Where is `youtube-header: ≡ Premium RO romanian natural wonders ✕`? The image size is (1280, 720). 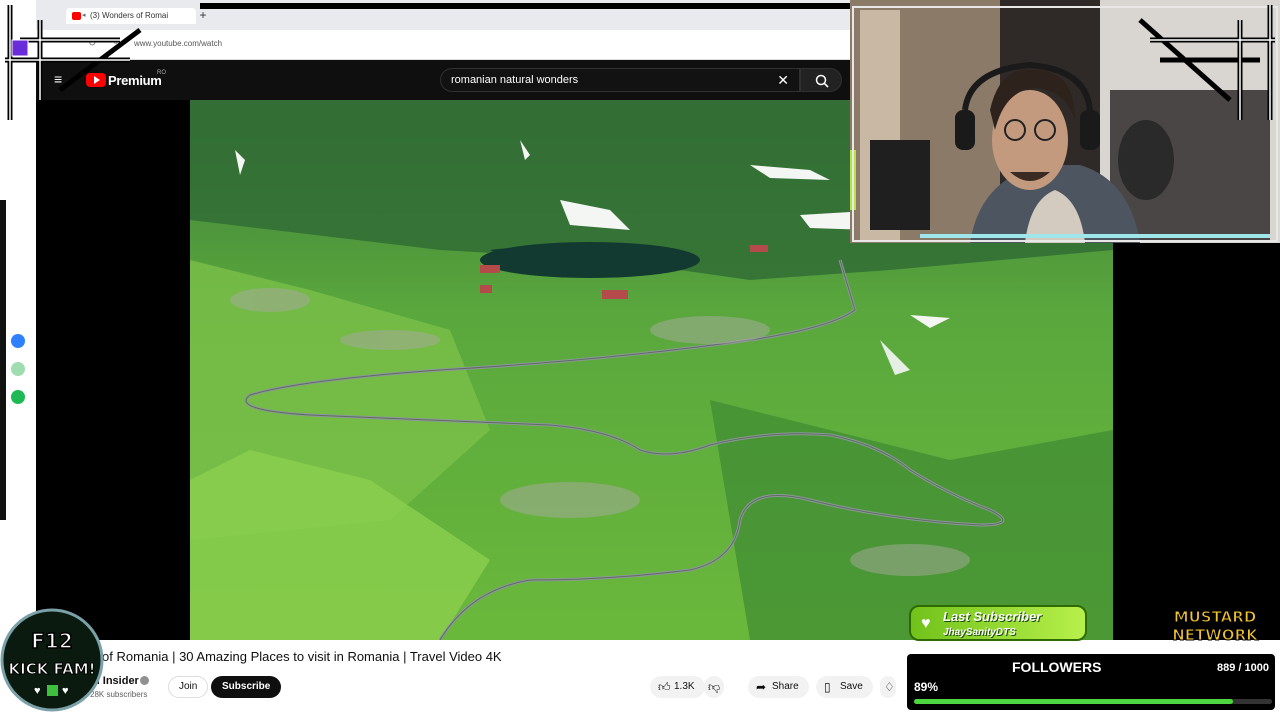 youtube-header: ≡ Premium RO romanian natural wonders ✕ is located at coordinates (443, 80).